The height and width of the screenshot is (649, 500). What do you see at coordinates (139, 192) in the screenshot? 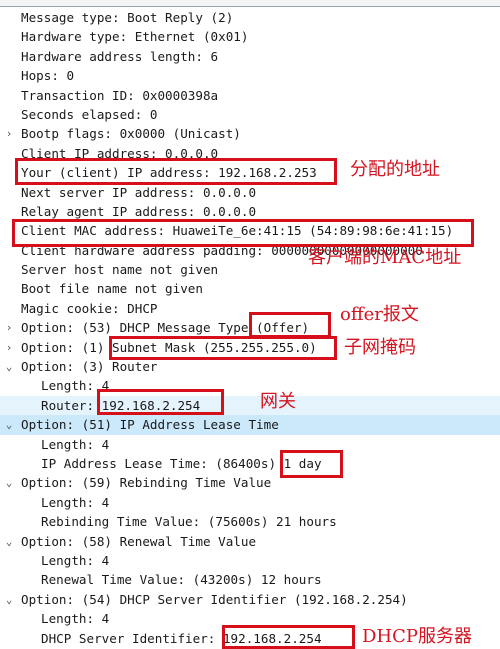
I see `tree-row-label: Next server IP address: 0.0.0.0` at bounding box center [139, 192].